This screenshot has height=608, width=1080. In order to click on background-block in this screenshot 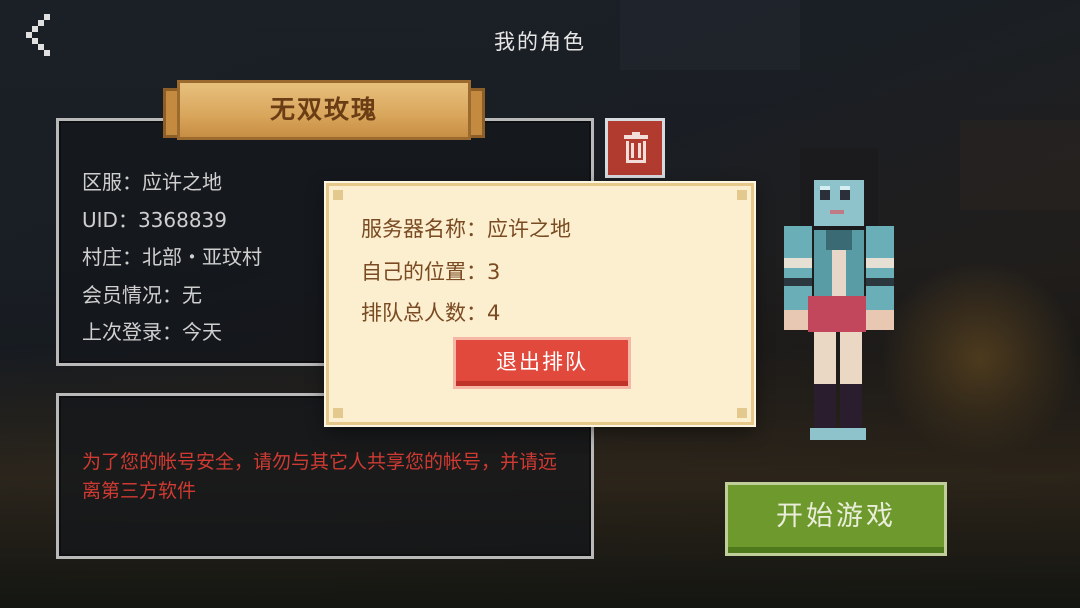, I will do `click(1020, 165)`.